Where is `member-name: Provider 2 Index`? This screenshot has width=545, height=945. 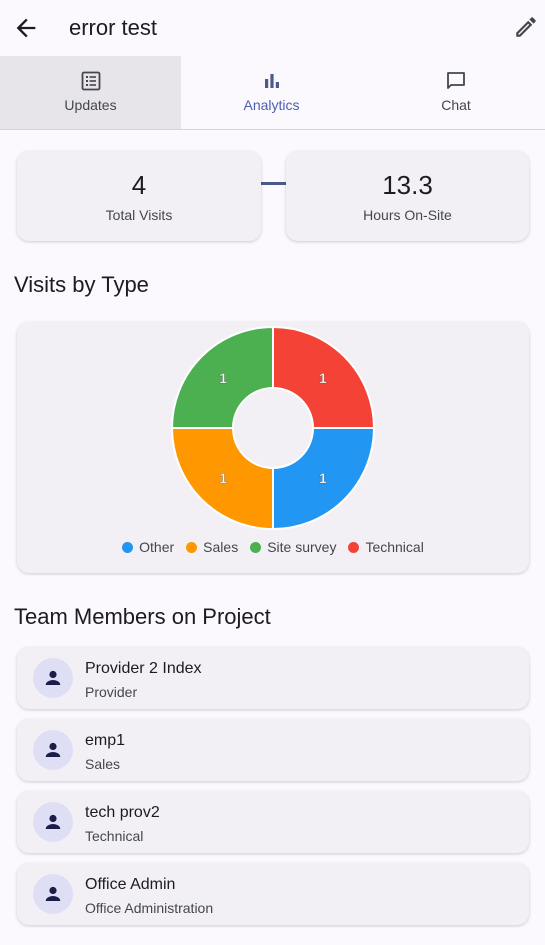
member-name: Provider 2 Index is located at coordinates (143, 668).